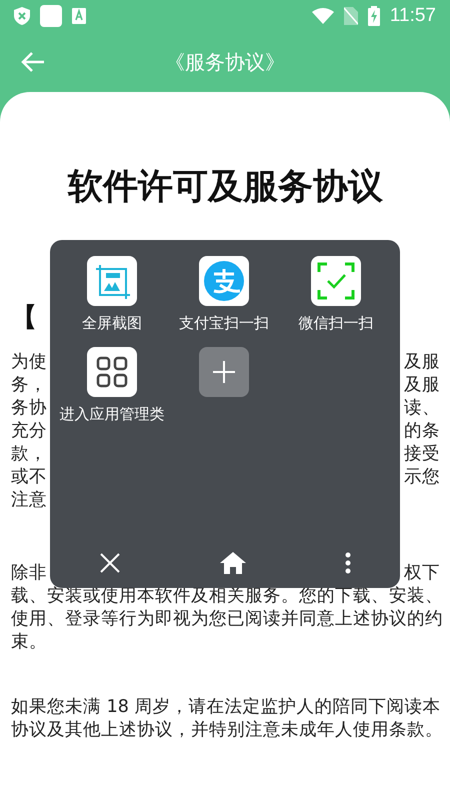  I want to click on shield-icon, so click(22, 16).